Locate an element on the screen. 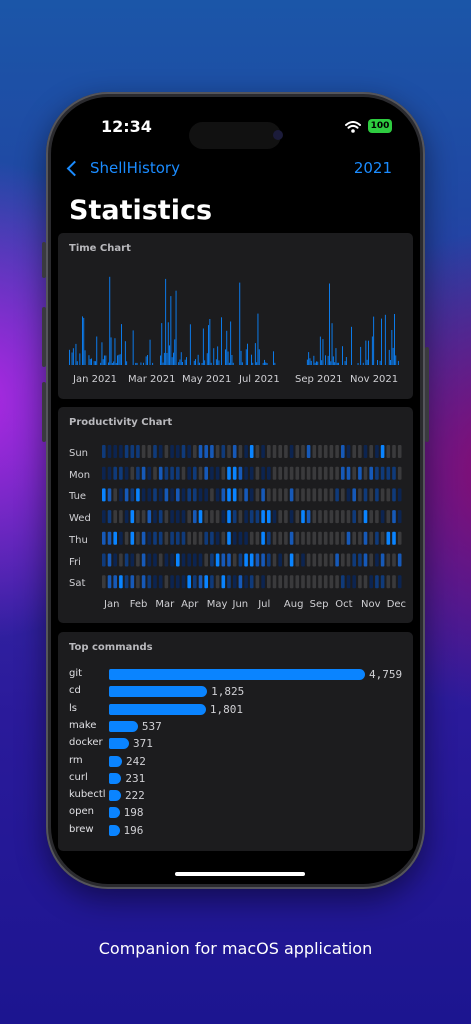 The width and height of the screenshot is (471, 1024). month-label: Aug is located at coordinates (293, 604).